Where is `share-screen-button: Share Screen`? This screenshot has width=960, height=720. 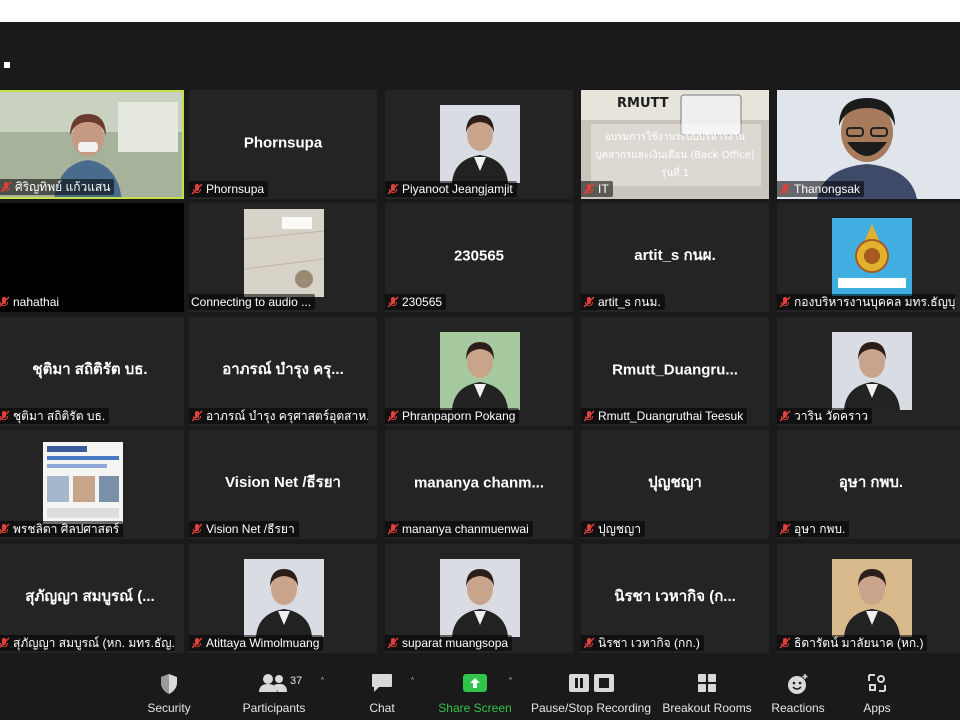
share-screen-button: Share Screen is located at coordinates (475, 688).